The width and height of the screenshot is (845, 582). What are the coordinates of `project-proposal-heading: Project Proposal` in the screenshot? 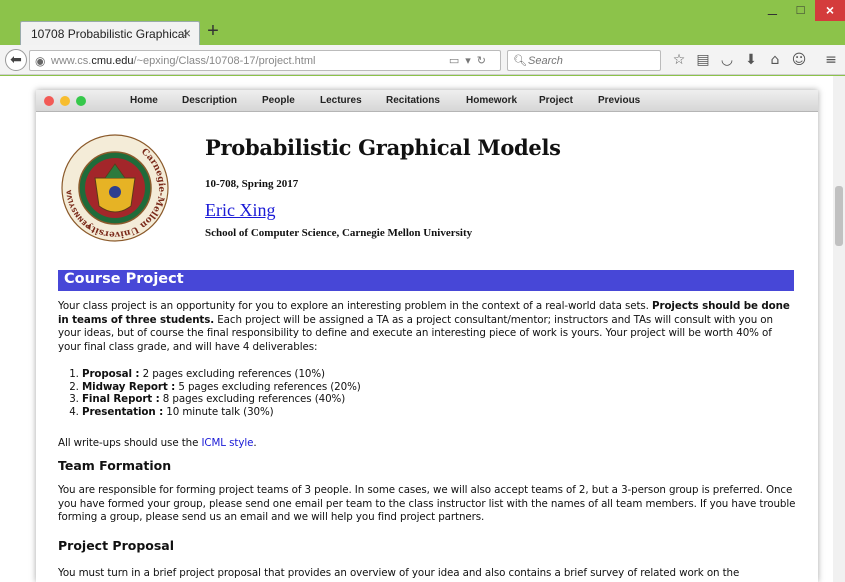 It's located at (116, 545).